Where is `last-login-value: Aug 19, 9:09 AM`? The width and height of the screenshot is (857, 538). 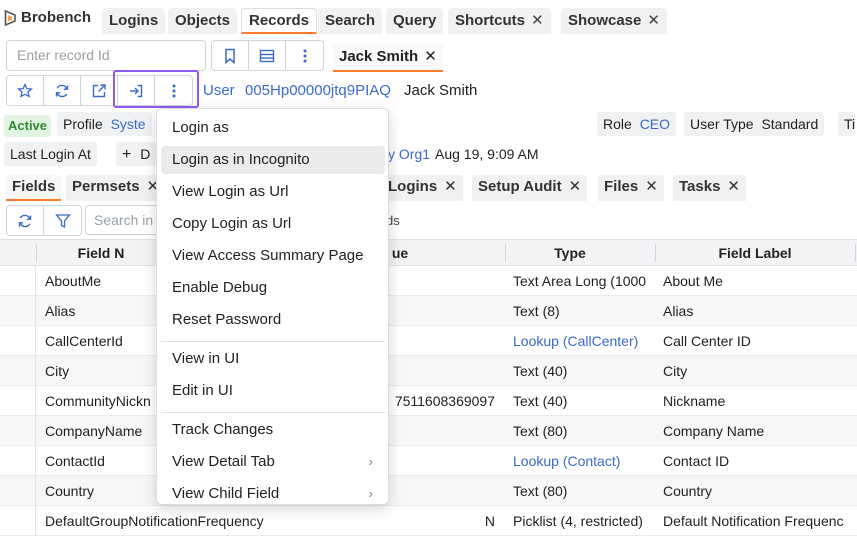
last-login-value: Aug 19, 9:09 AM is located at coordinates (487, 154).